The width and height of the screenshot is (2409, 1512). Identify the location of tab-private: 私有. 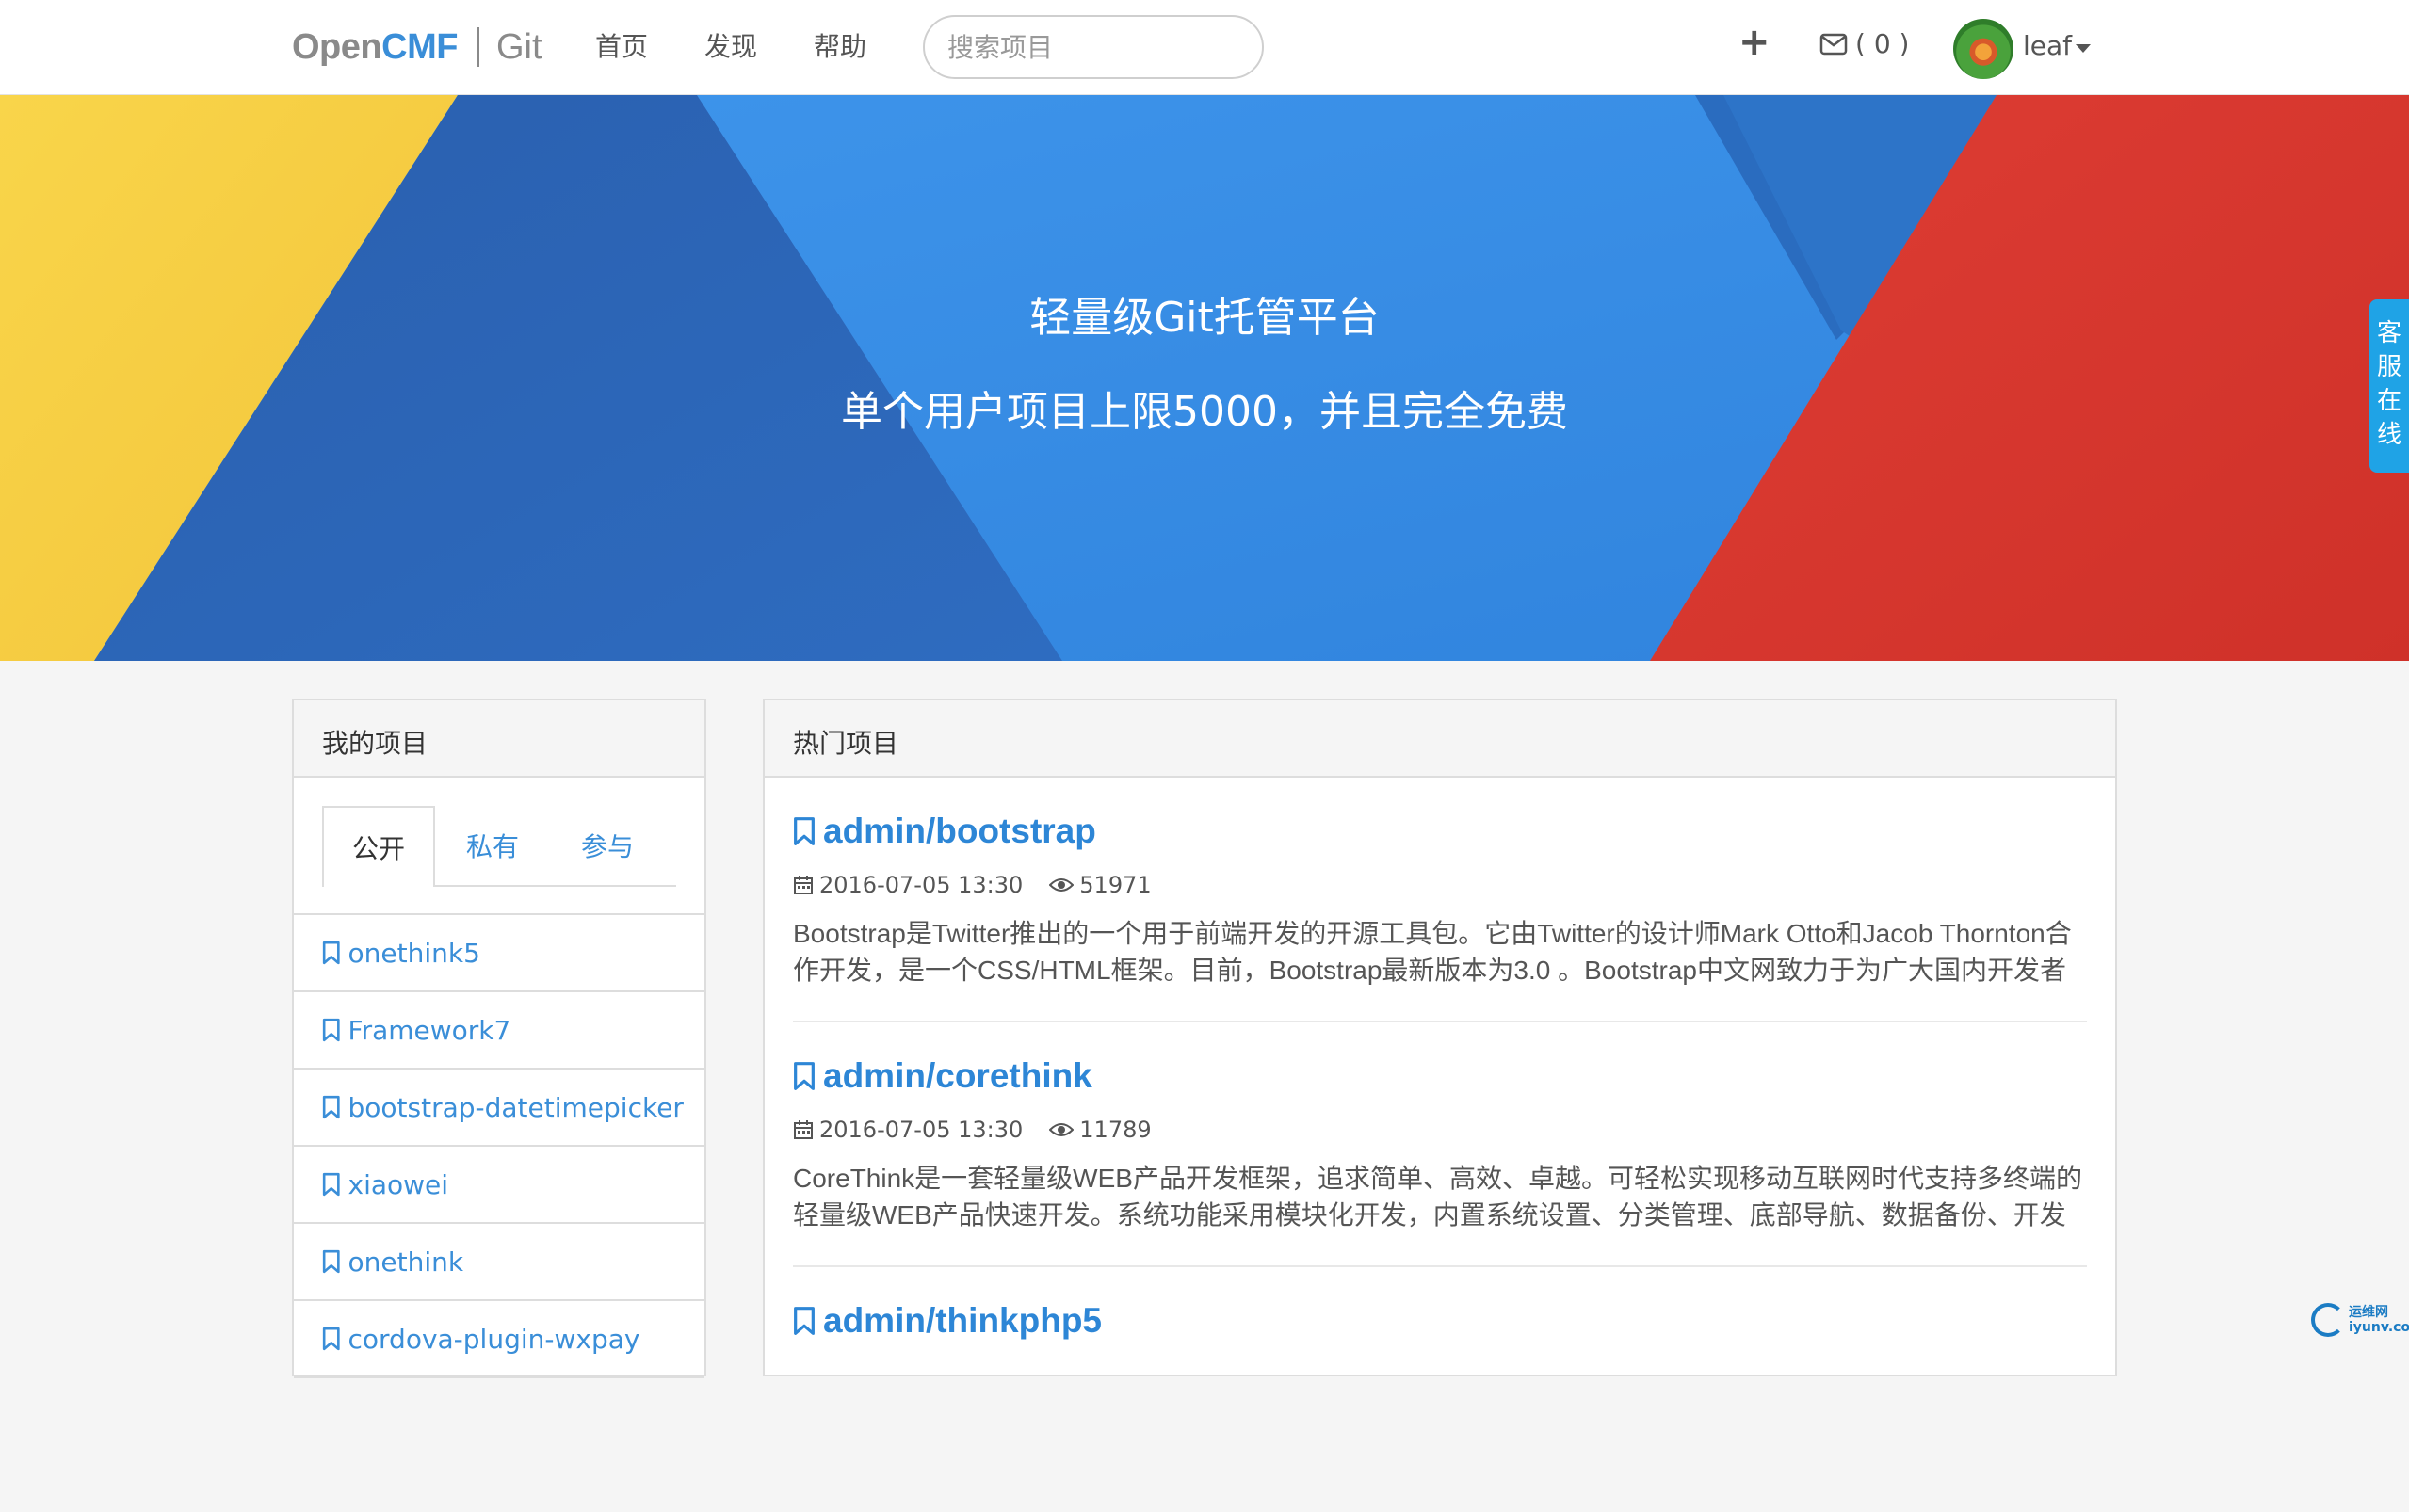
(492, 845).